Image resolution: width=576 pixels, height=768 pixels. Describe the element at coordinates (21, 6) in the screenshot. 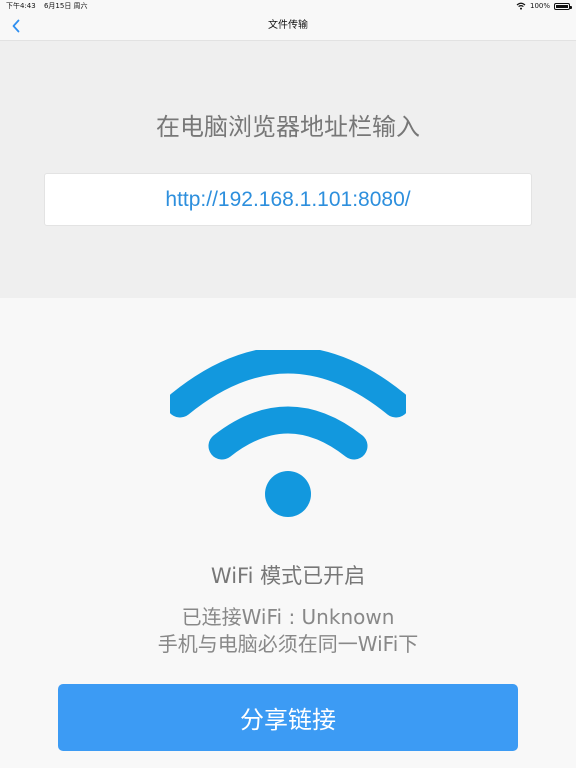

I see `status-time: 下午4:43` at that location.